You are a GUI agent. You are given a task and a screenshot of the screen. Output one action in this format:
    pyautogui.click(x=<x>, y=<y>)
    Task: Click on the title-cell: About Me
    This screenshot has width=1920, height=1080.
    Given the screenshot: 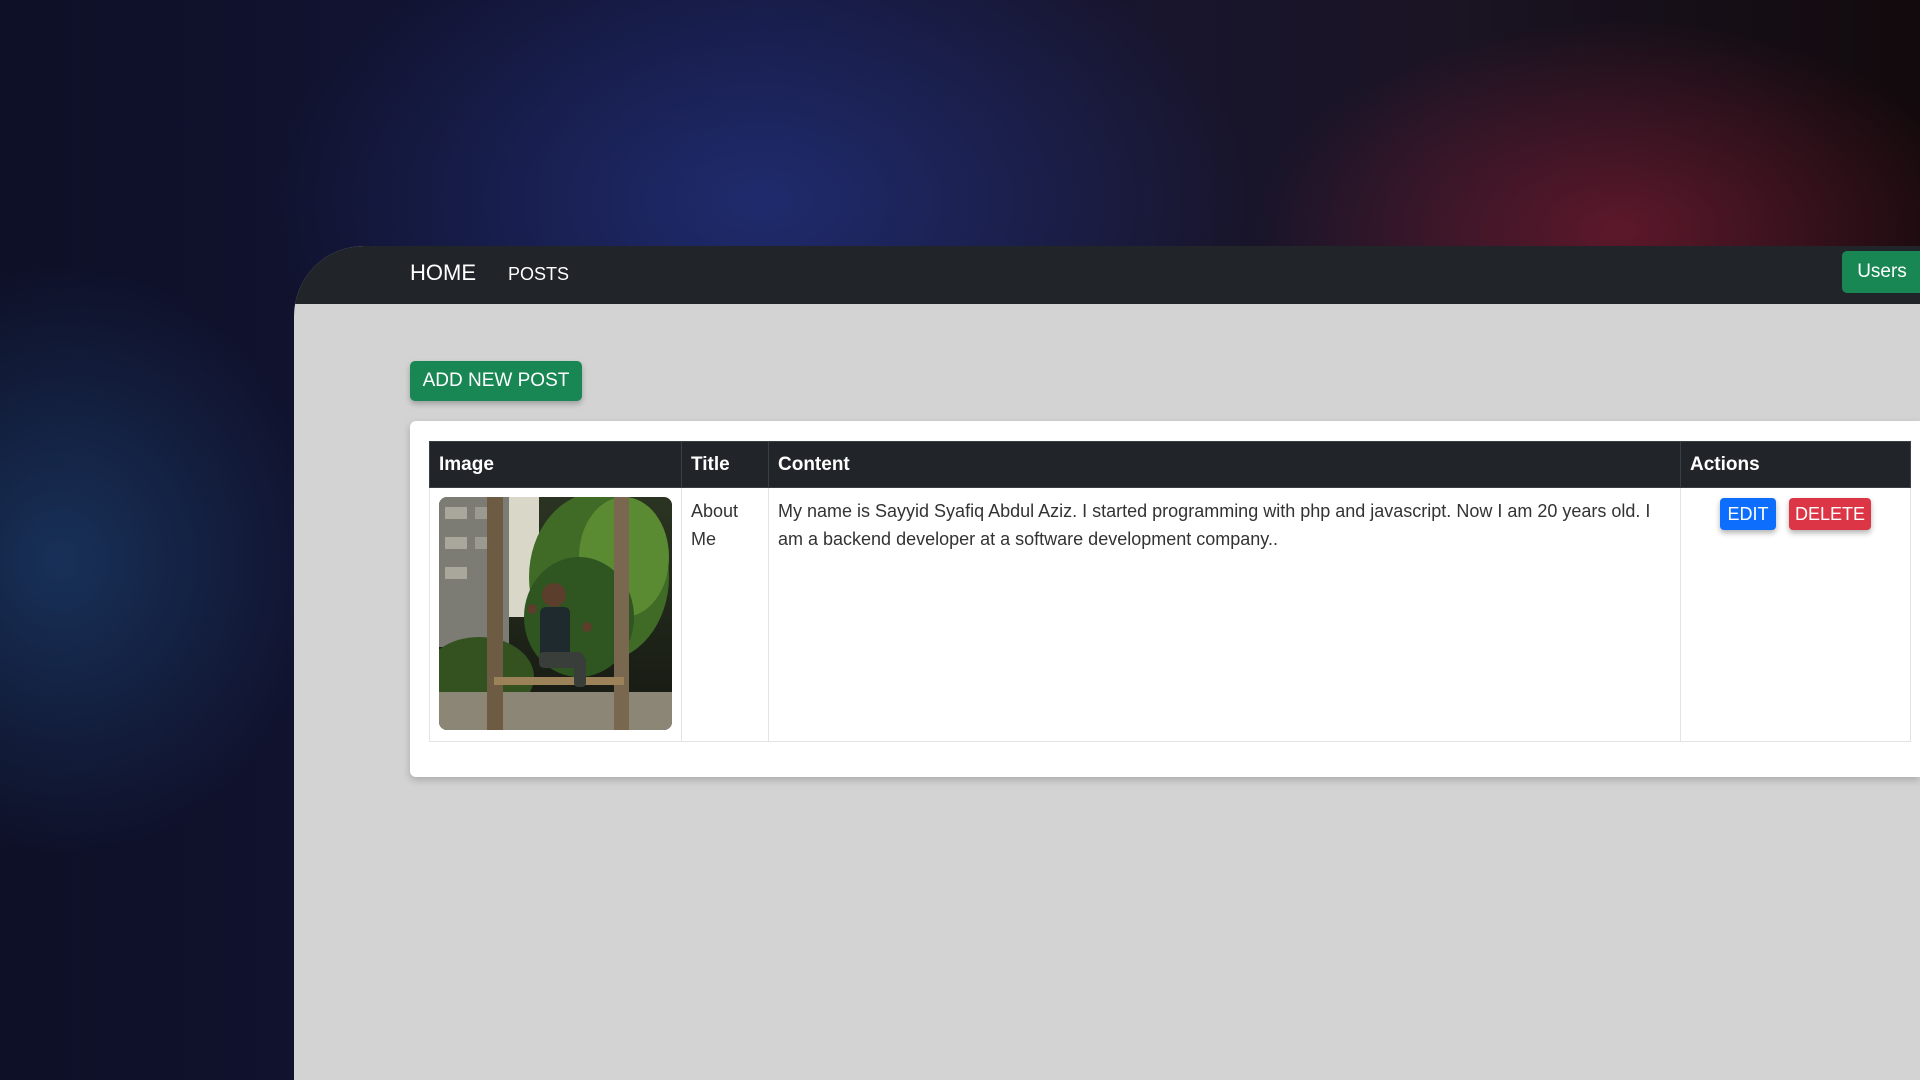 What is the action you would take?
    pyautogui.click(x=725, y=614)
    